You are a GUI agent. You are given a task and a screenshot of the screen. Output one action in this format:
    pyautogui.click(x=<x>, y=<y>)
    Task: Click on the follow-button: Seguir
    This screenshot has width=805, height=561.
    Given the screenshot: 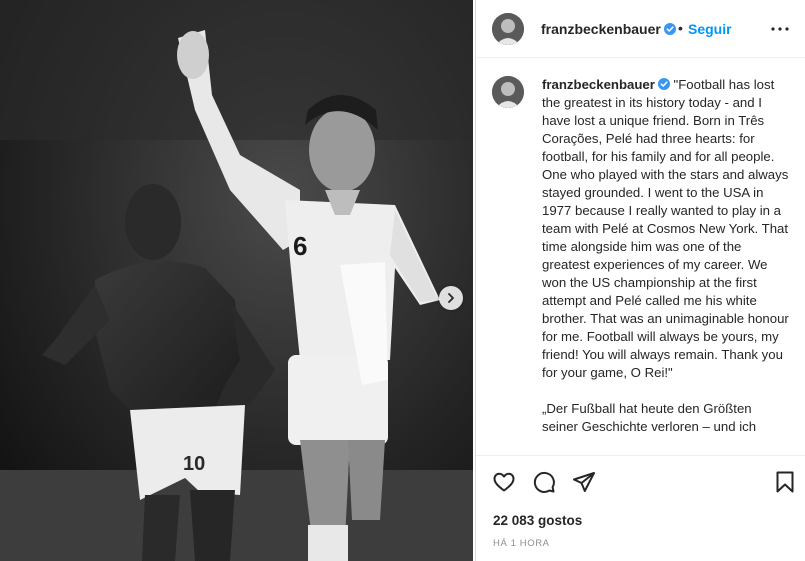 What is the action you would take?
    pyautogui.click(x=710, y=29)
    